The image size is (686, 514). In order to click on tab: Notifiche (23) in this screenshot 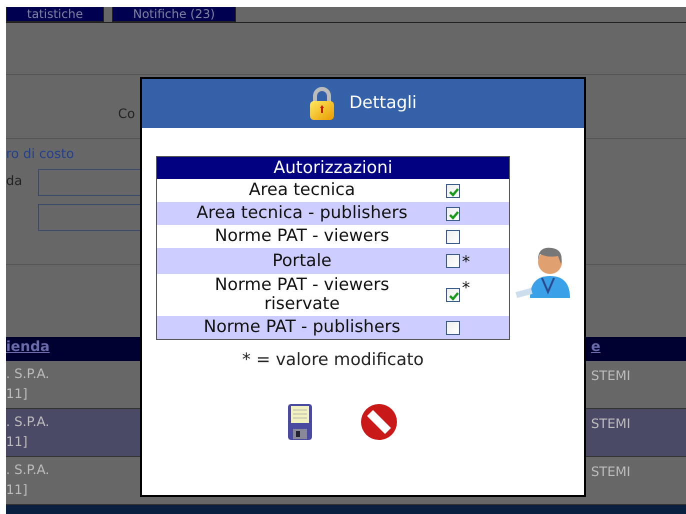, I will do `click(174, 14)`.